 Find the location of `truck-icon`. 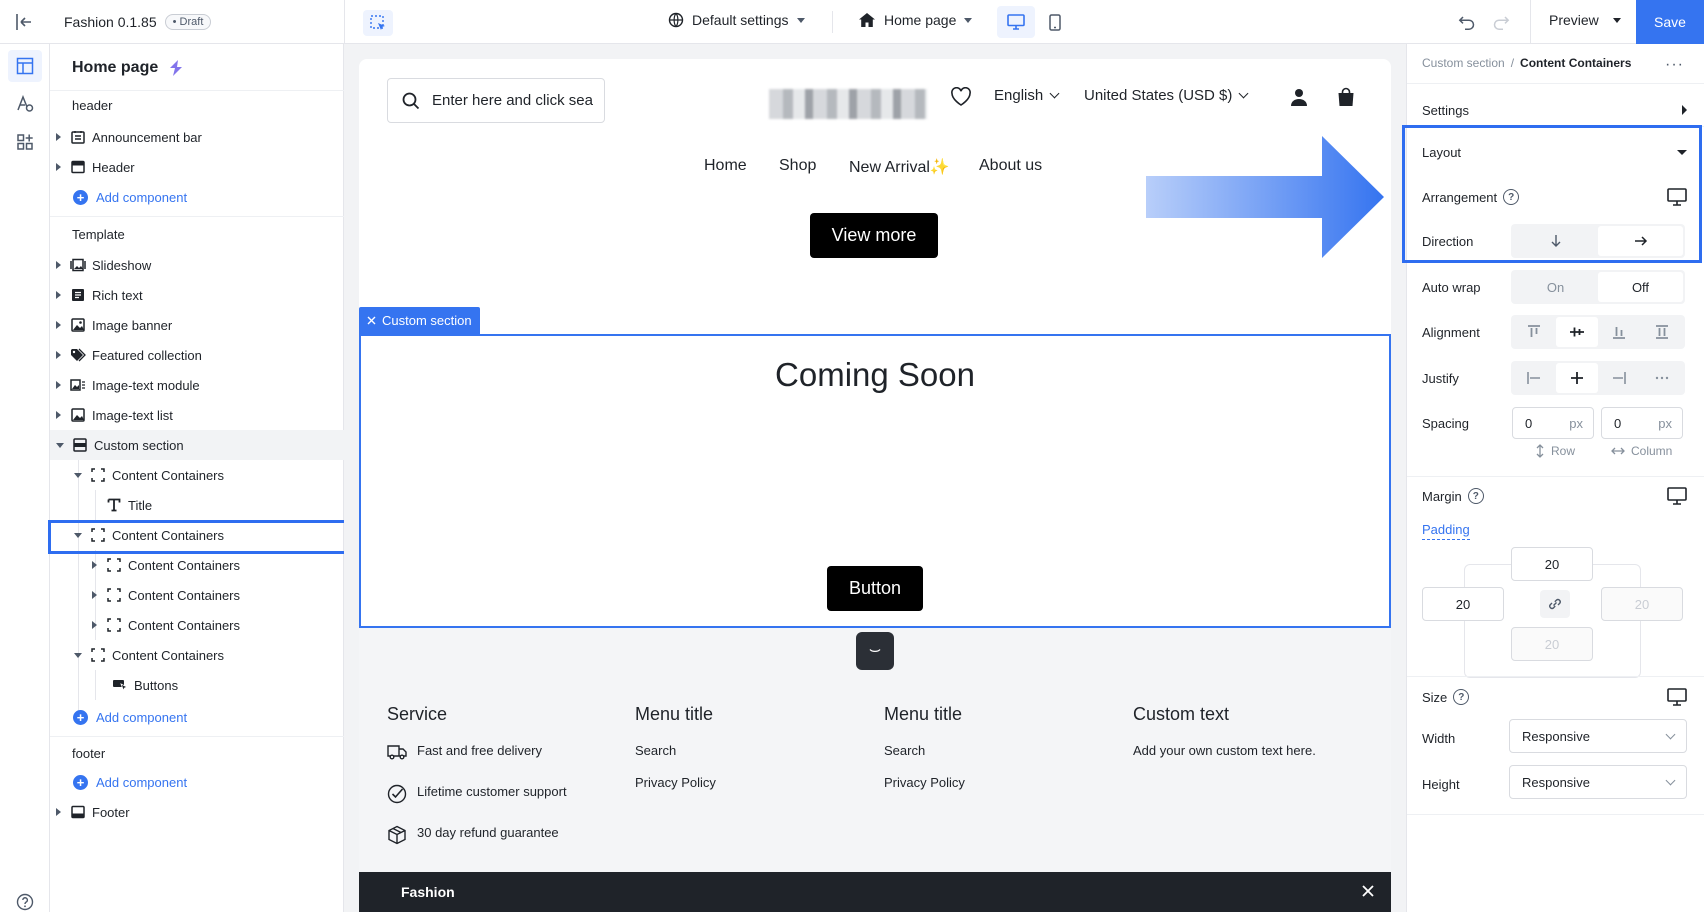

truck-icon is located at coordinates (397, 752).